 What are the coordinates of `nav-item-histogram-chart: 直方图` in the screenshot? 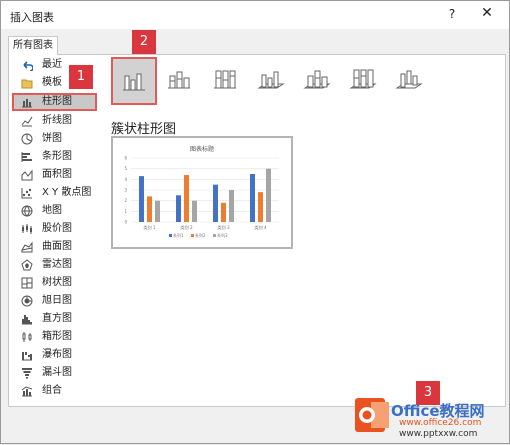 It's located at (54, 319).